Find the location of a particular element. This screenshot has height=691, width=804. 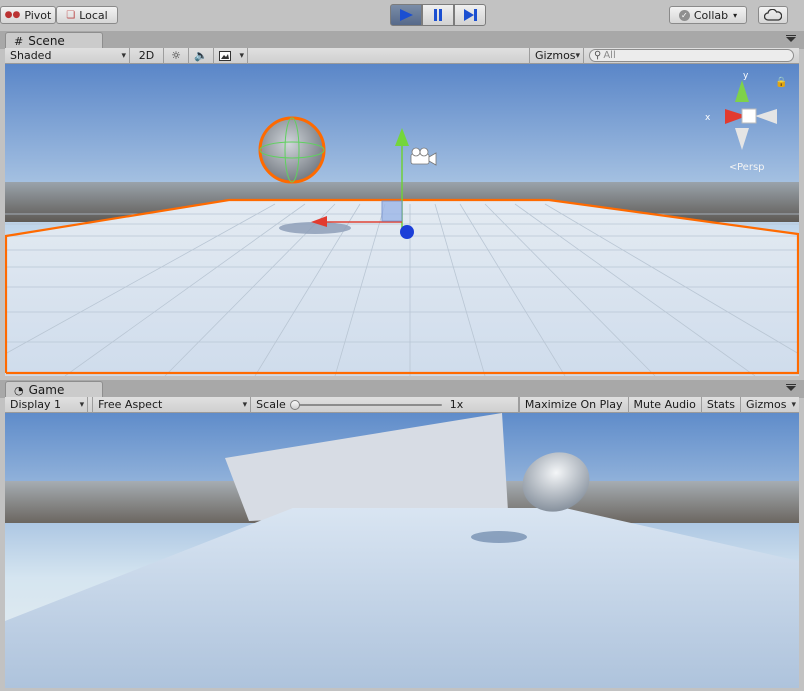

scale-slider-track is located at coordinates (366, 404).